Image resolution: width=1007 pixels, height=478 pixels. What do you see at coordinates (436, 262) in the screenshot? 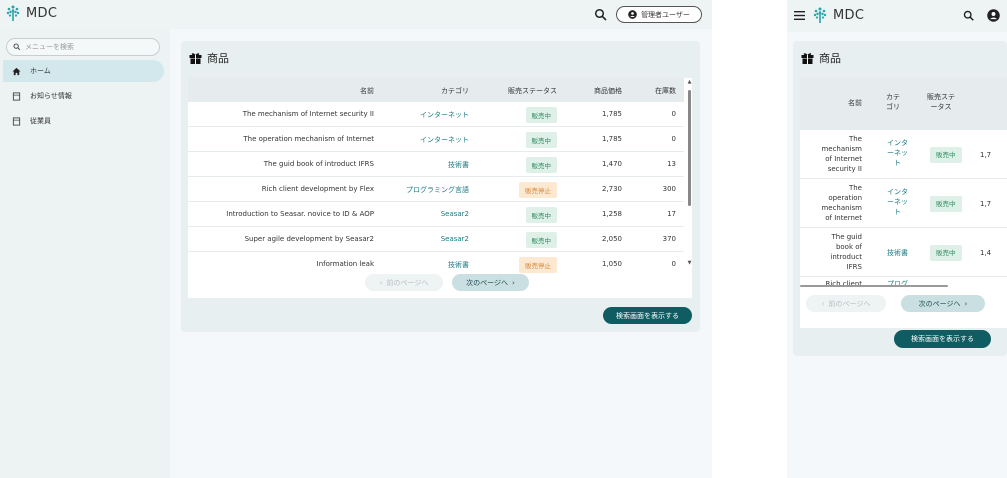
I see `table-row: Information leak 技術書 販売停止 1,050 0` at bounding box center [436, 262].